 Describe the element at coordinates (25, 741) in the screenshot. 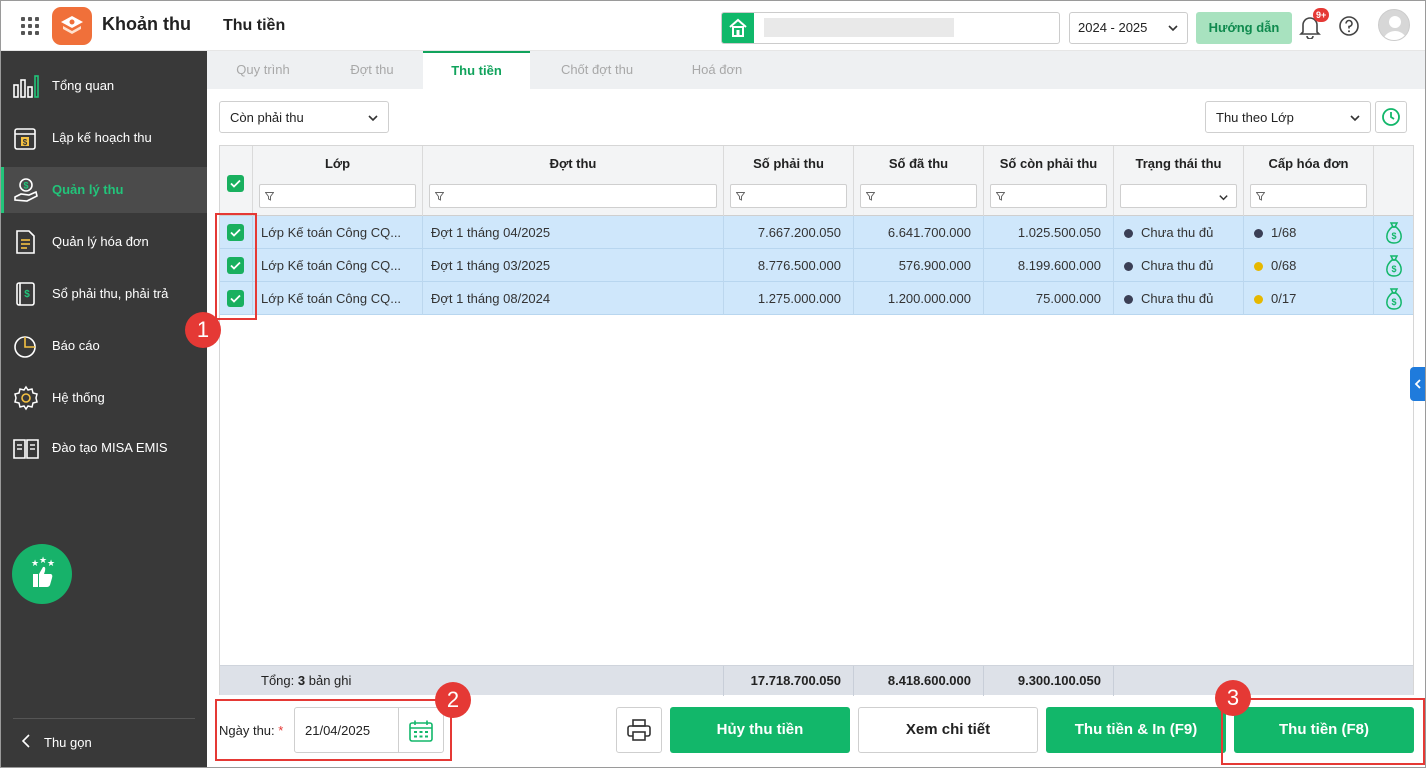

I see `chevron-left-icon` at that location.